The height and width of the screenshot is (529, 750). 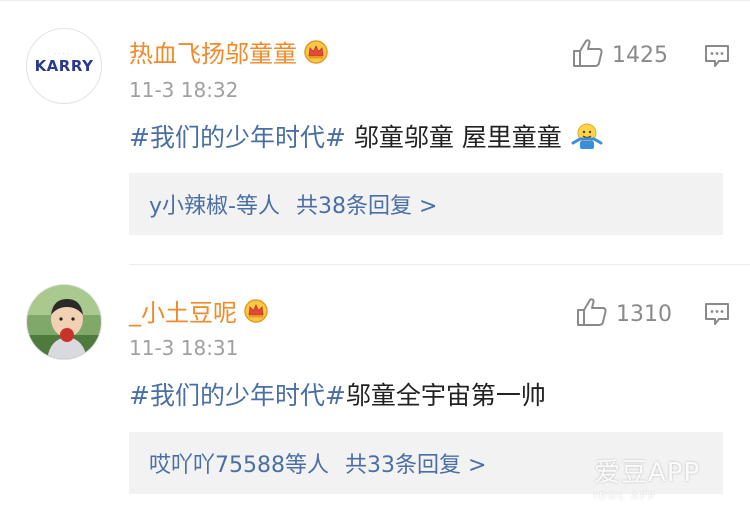 I want to click on reply-summary: y小辣椒-等人 共38条回复 >, so click(x=426, y=204).